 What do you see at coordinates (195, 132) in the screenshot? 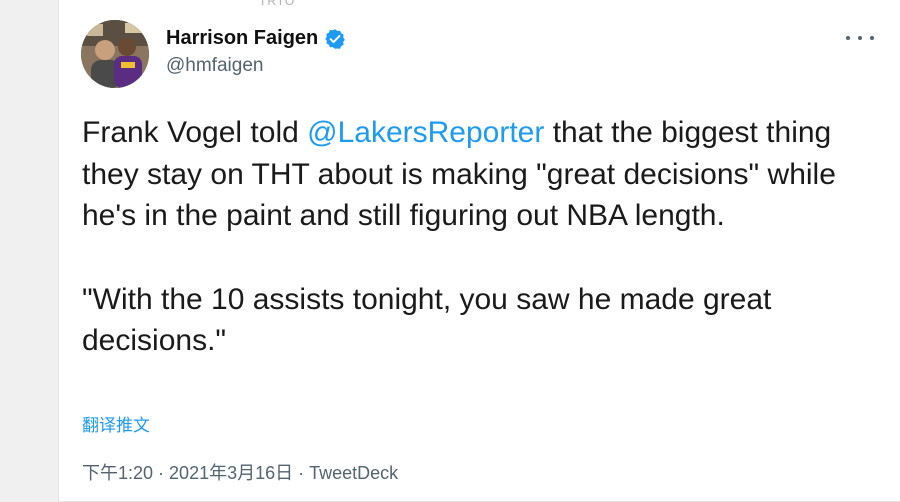
I see `tweet-text-segment: Frank Vogel told` at bounding box center [195, 132].